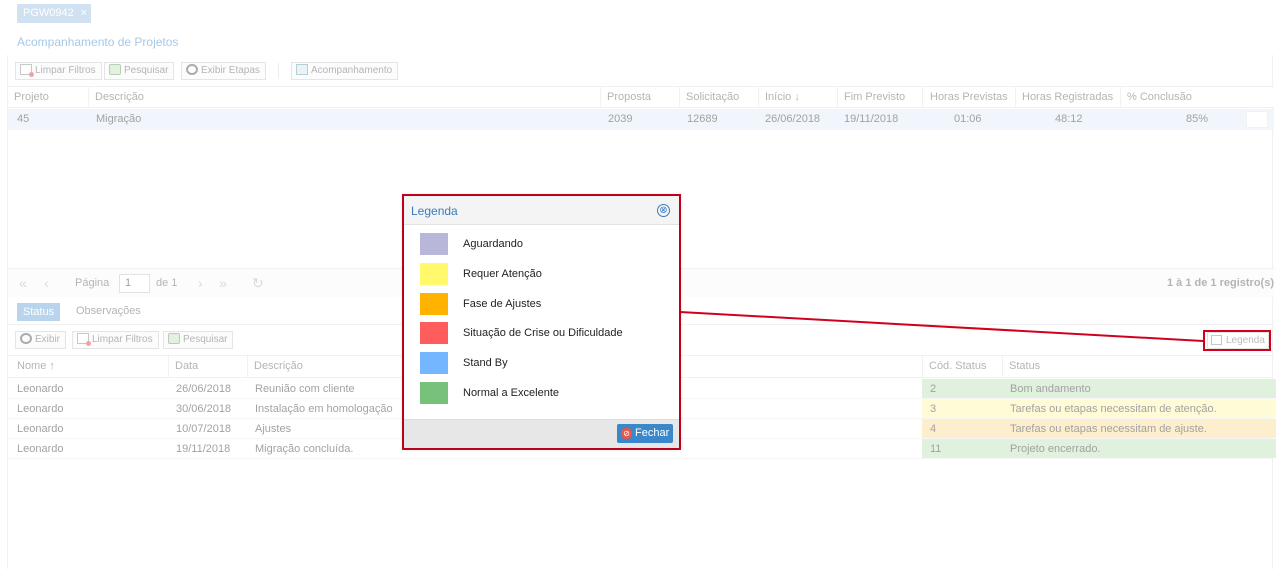 The height and width of the screenshot is (569, 1280). Describe the element at coordinates (204, 429) in the screenshot. I see `cell-data: 10/07/2018` at that location.